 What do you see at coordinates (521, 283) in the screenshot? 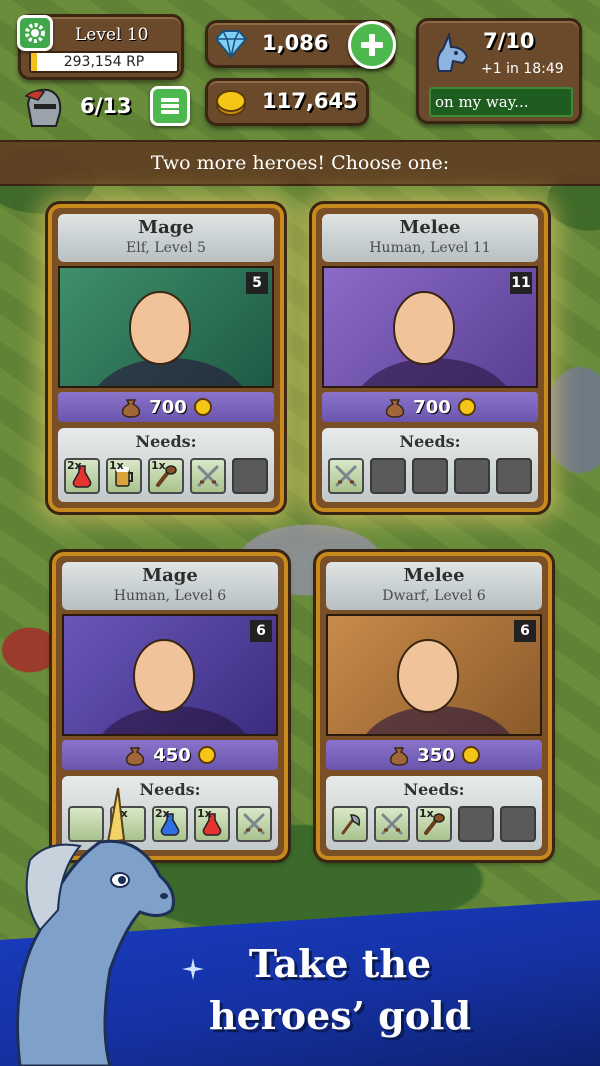
I see `hero-level-badge: 11` at bounding box center [521, 283].